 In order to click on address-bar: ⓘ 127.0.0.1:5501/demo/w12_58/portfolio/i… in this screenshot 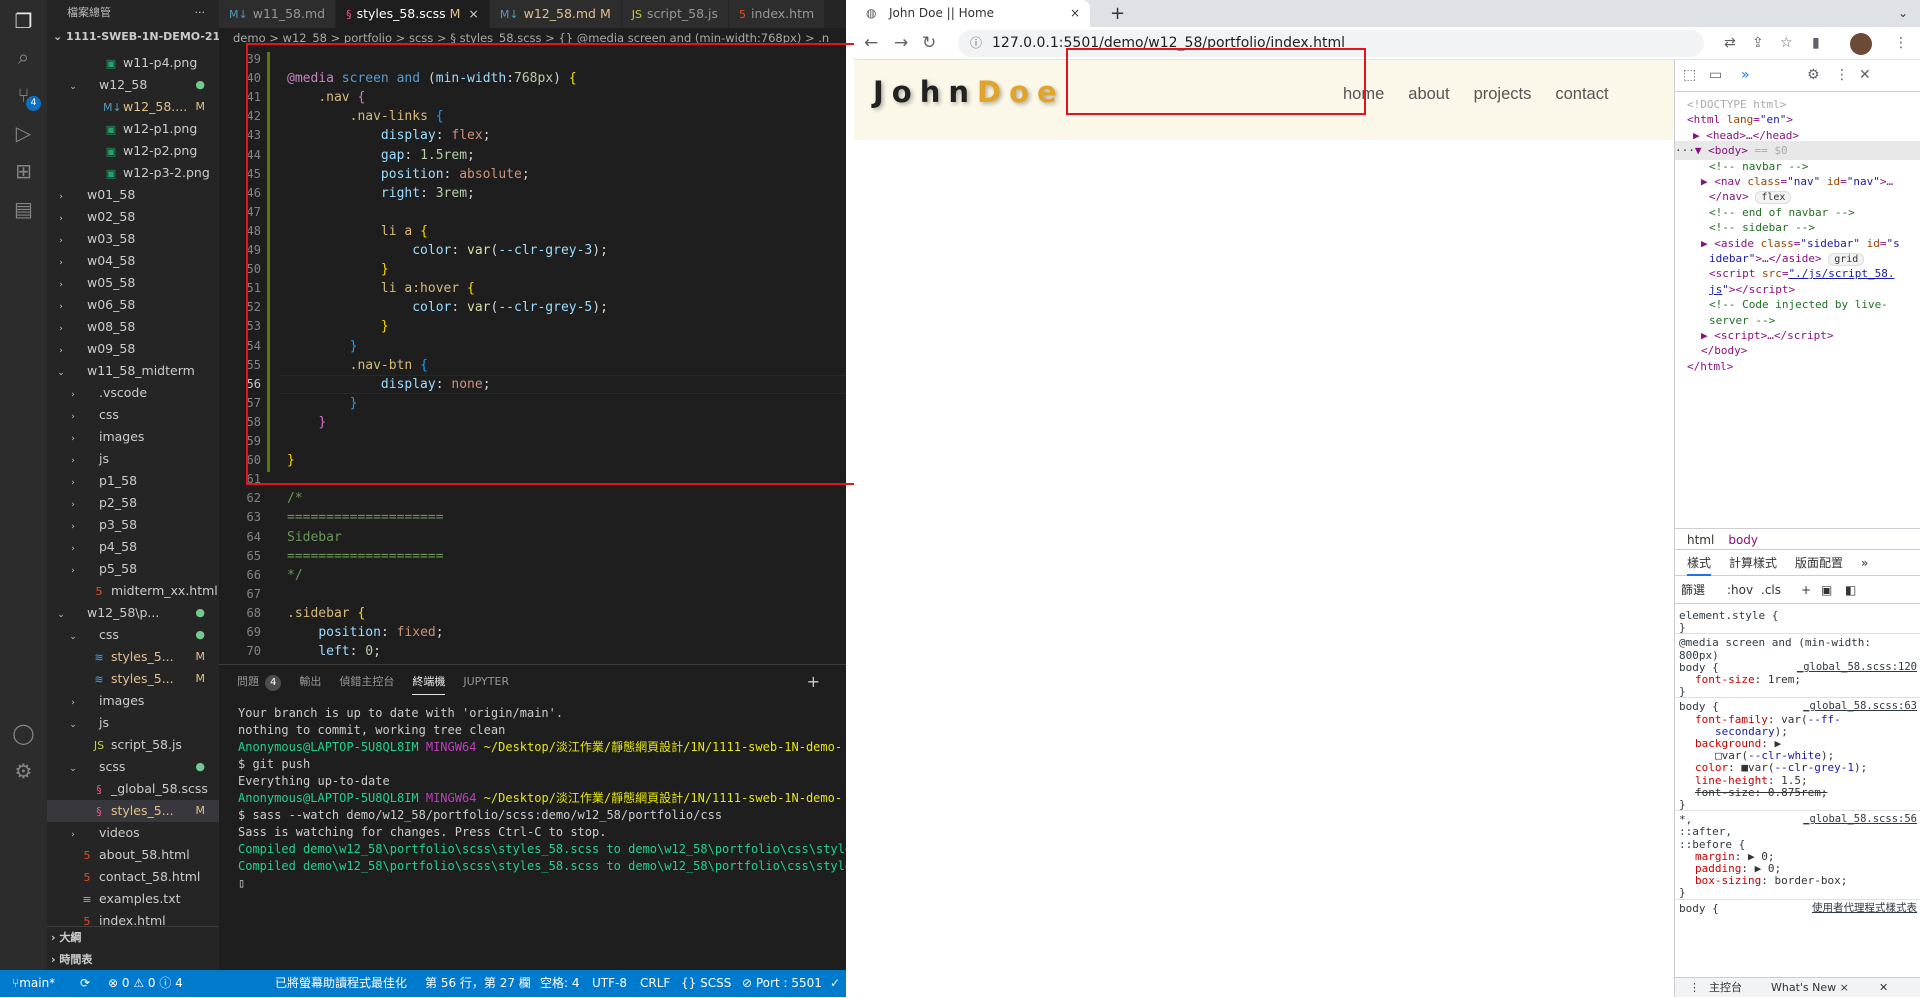, I will do `click(1331, 43)`.